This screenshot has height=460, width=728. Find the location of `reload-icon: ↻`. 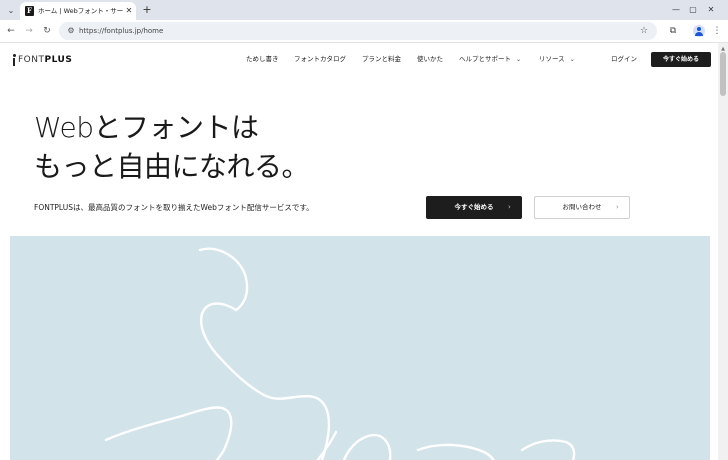

reload-icon: ↻ is located at coordinates (47, 31).